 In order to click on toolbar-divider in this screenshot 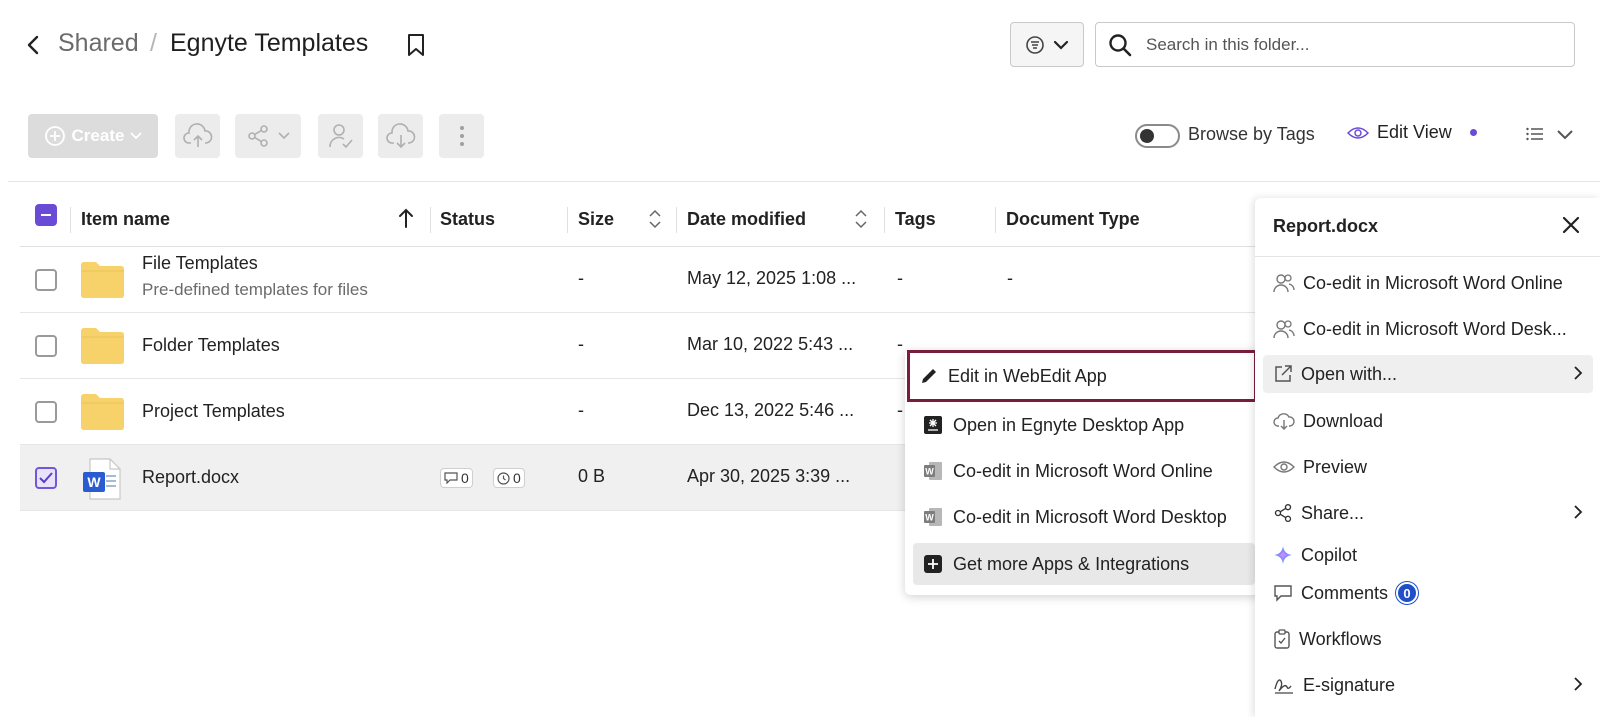, I will do `click(804, 181)`.